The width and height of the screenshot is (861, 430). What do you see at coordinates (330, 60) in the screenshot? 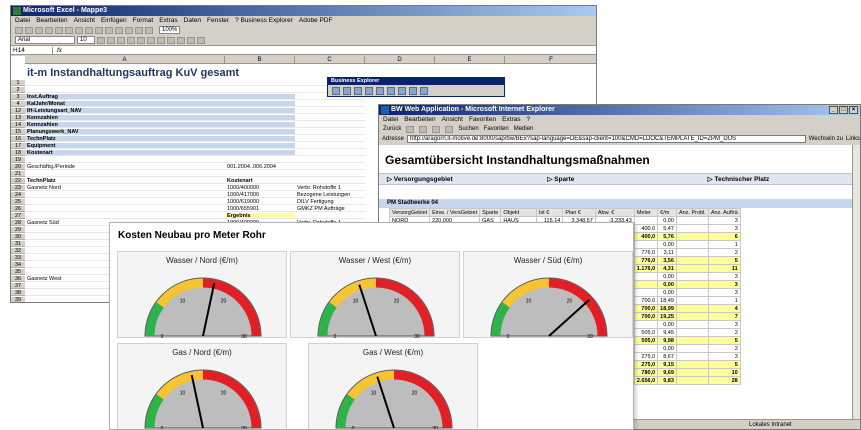
I see `column-header: C` at bounding box center [330, 60].